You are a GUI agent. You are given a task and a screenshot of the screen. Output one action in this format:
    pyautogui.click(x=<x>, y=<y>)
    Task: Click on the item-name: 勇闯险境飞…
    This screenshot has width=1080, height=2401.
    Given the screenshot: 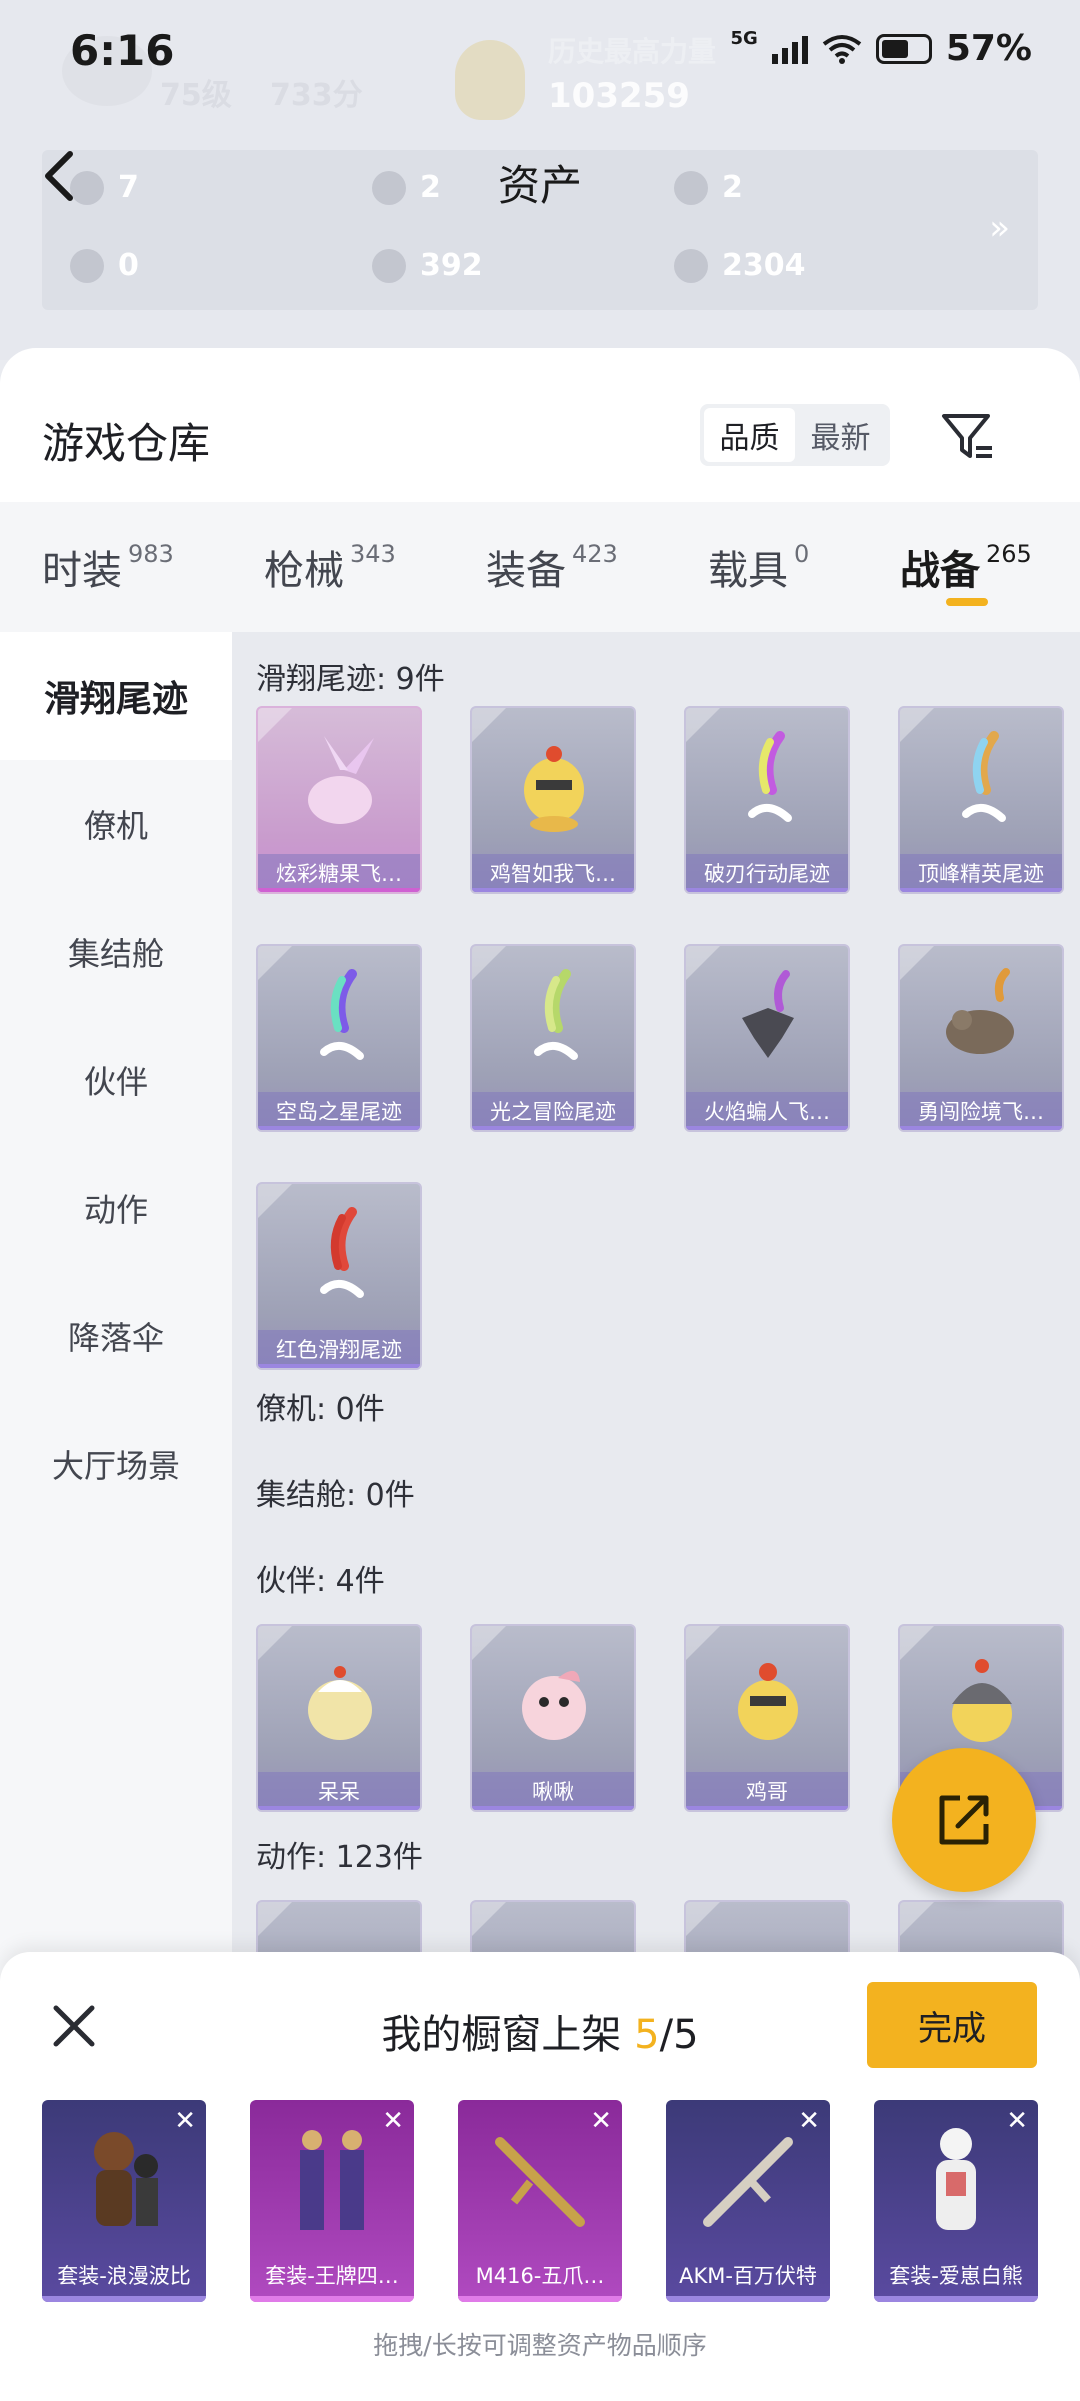 What is the action you would take?
    pyautogui.click(x=981, y=1111)
    